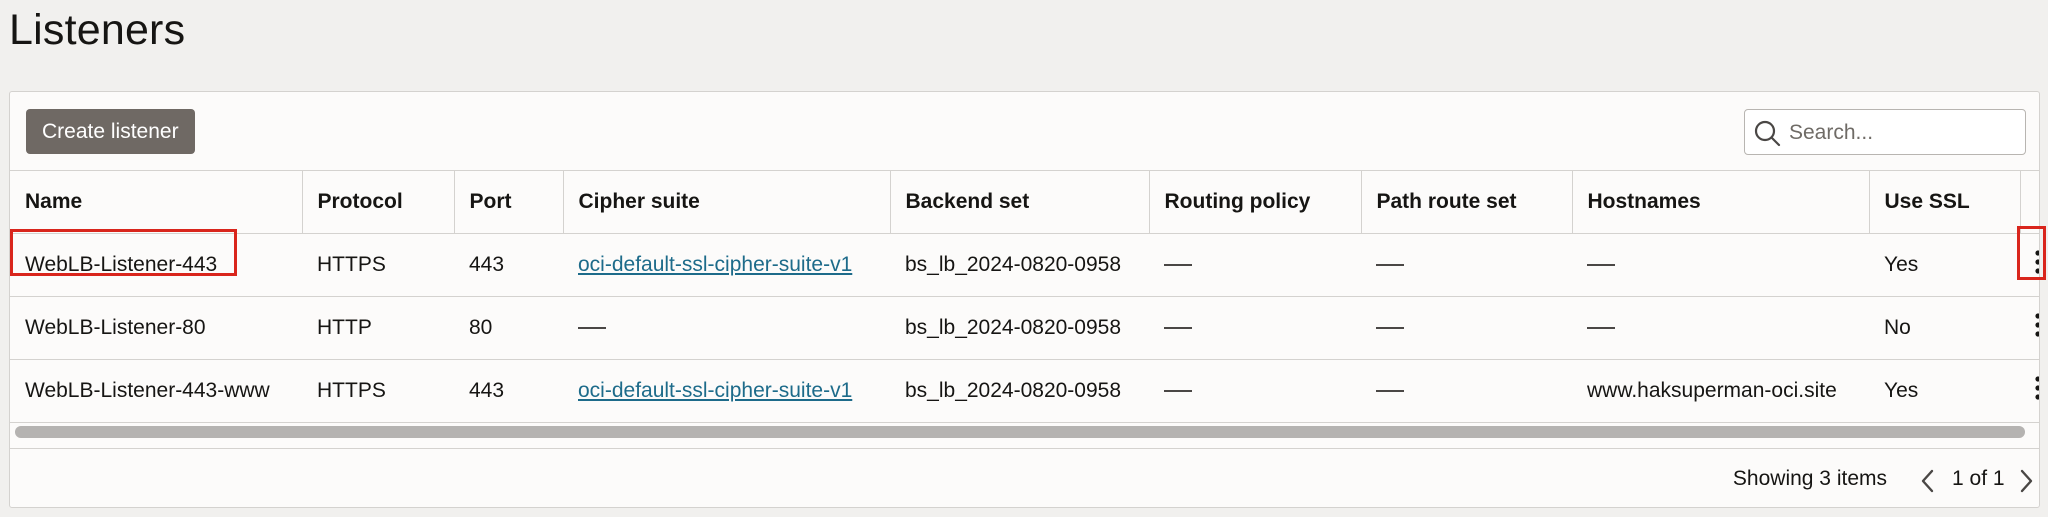  Describe the element at coordinates (110, 131) in the screenshot. I see `create-listener-button: Create listener` at that location.